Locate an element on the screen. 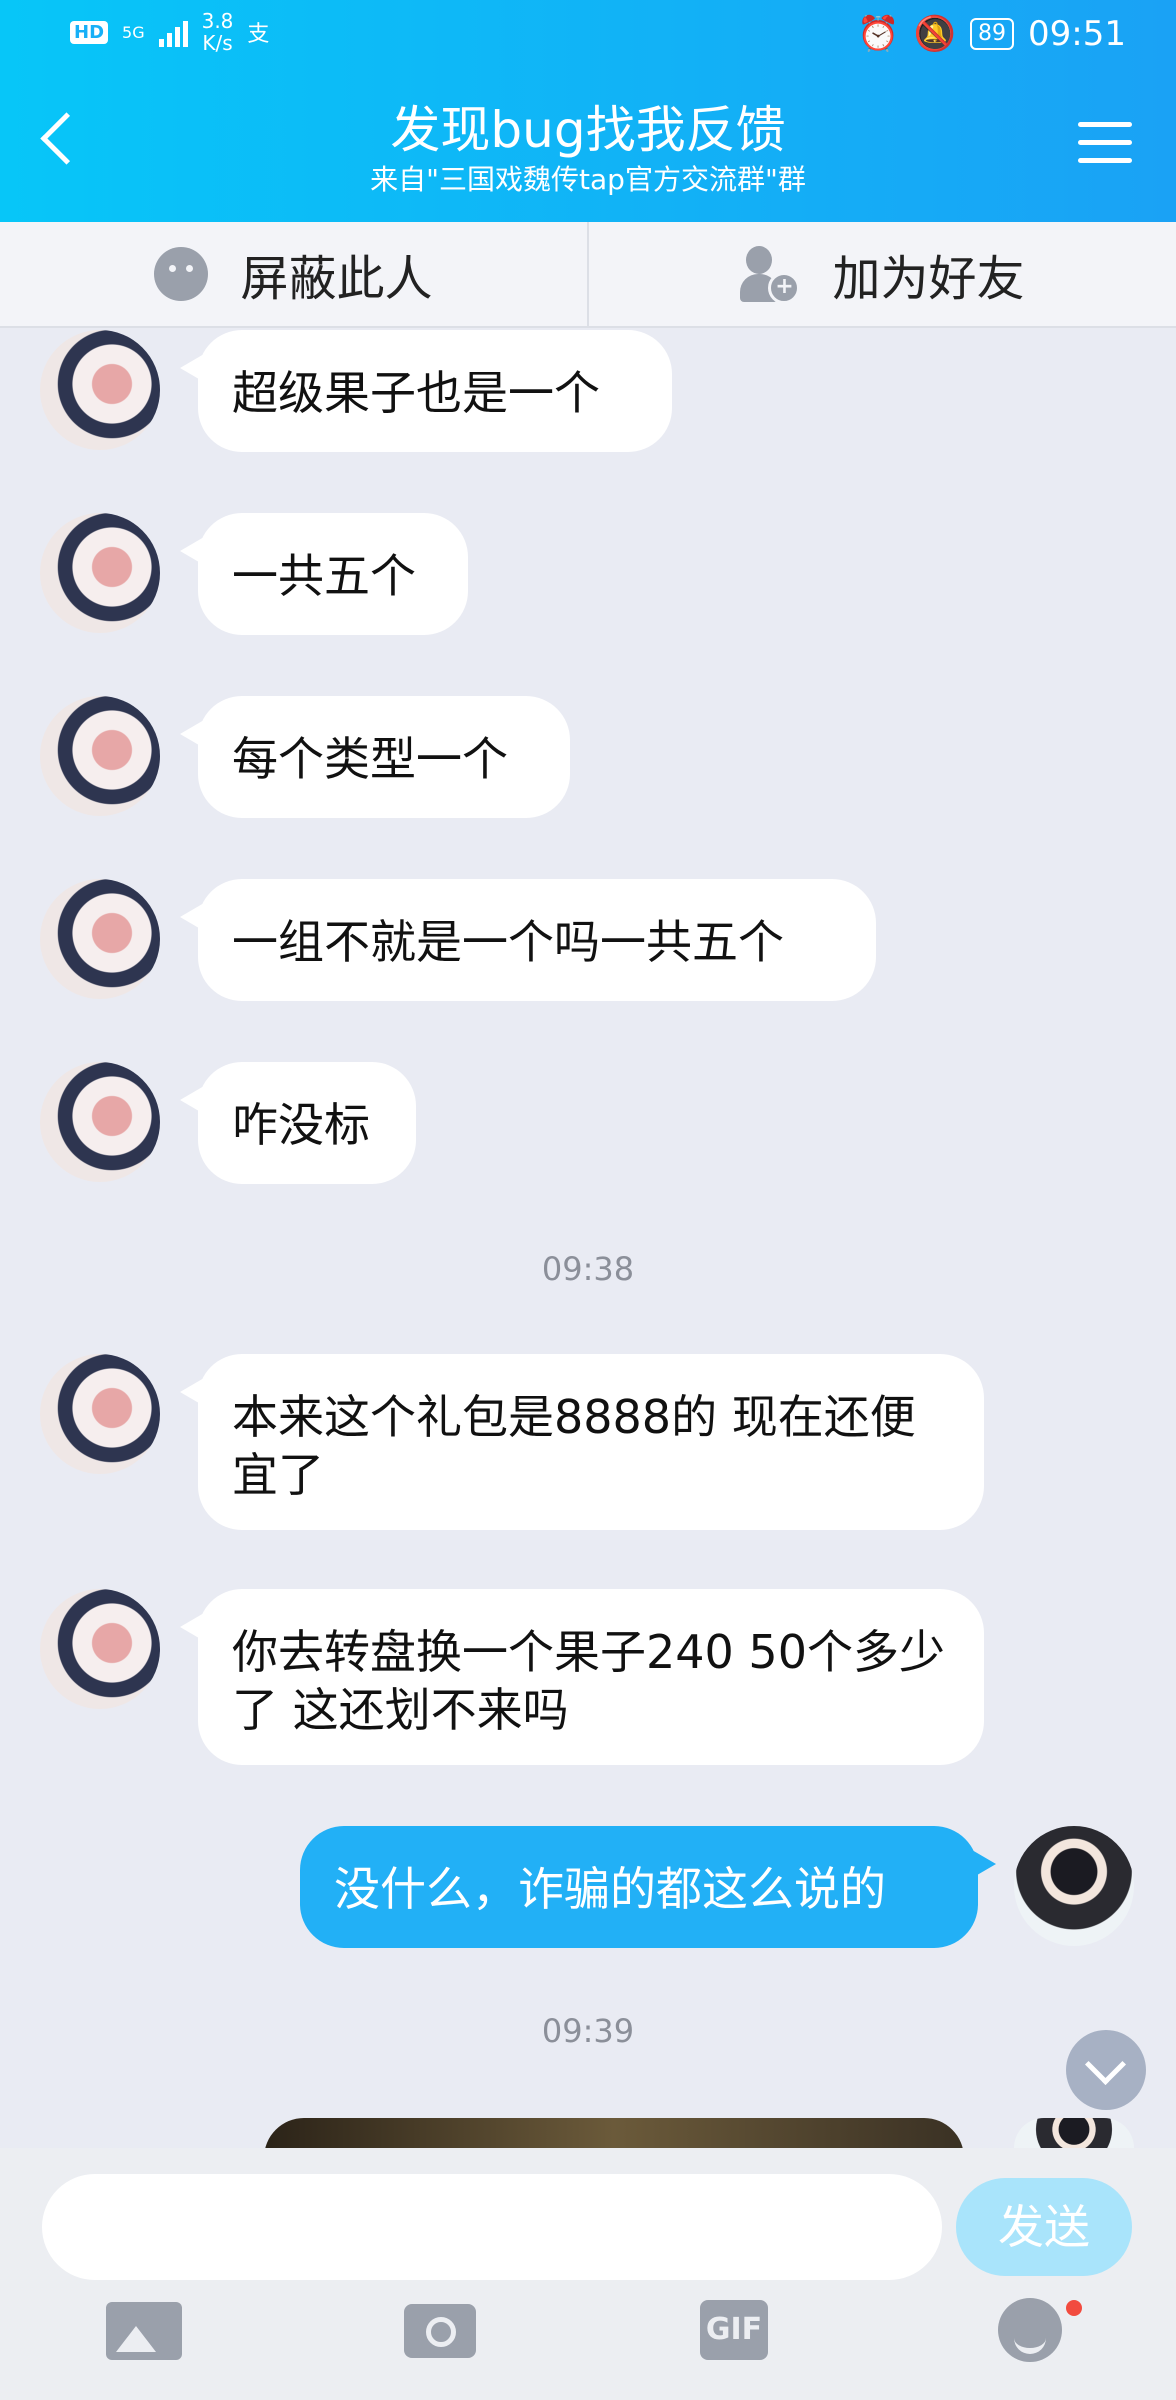 This screenshot has height=2400, width=1176. mute-bell-icon: 🔕 is located at coordinates (935, 34).